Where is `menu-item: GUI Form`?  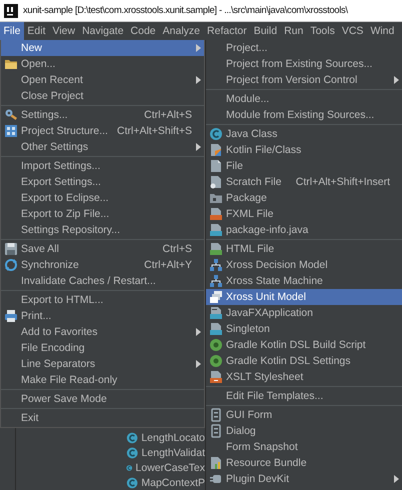
menu-item: GUI Form is located at coordinates (304, 415).